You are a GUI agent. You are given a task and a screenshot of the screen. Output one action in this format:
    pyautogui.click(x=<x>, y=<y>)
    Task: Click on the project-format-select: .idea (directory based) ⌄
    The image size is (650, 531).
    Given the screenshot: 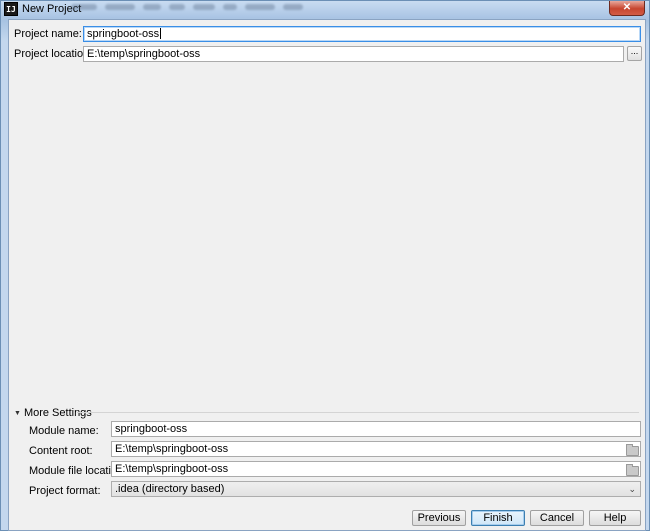 What is the action you would take?
    pyautogui.click(x=376, y=489)
    